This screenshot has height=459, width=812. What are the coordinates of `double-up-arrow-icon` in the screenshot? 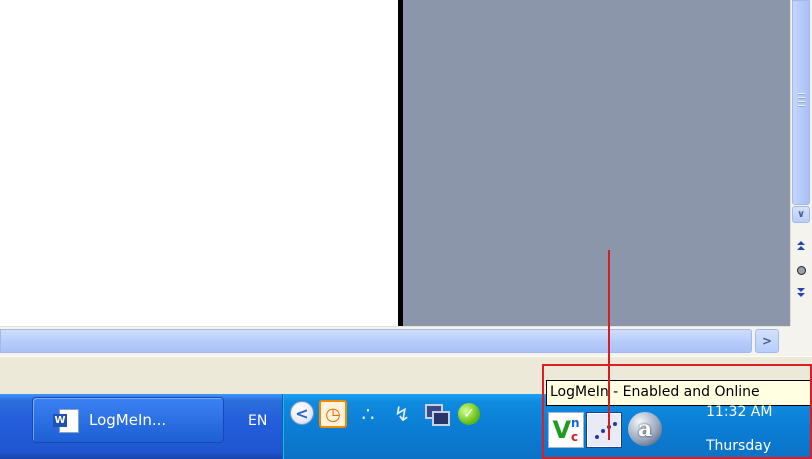 It's located at (801, 245).